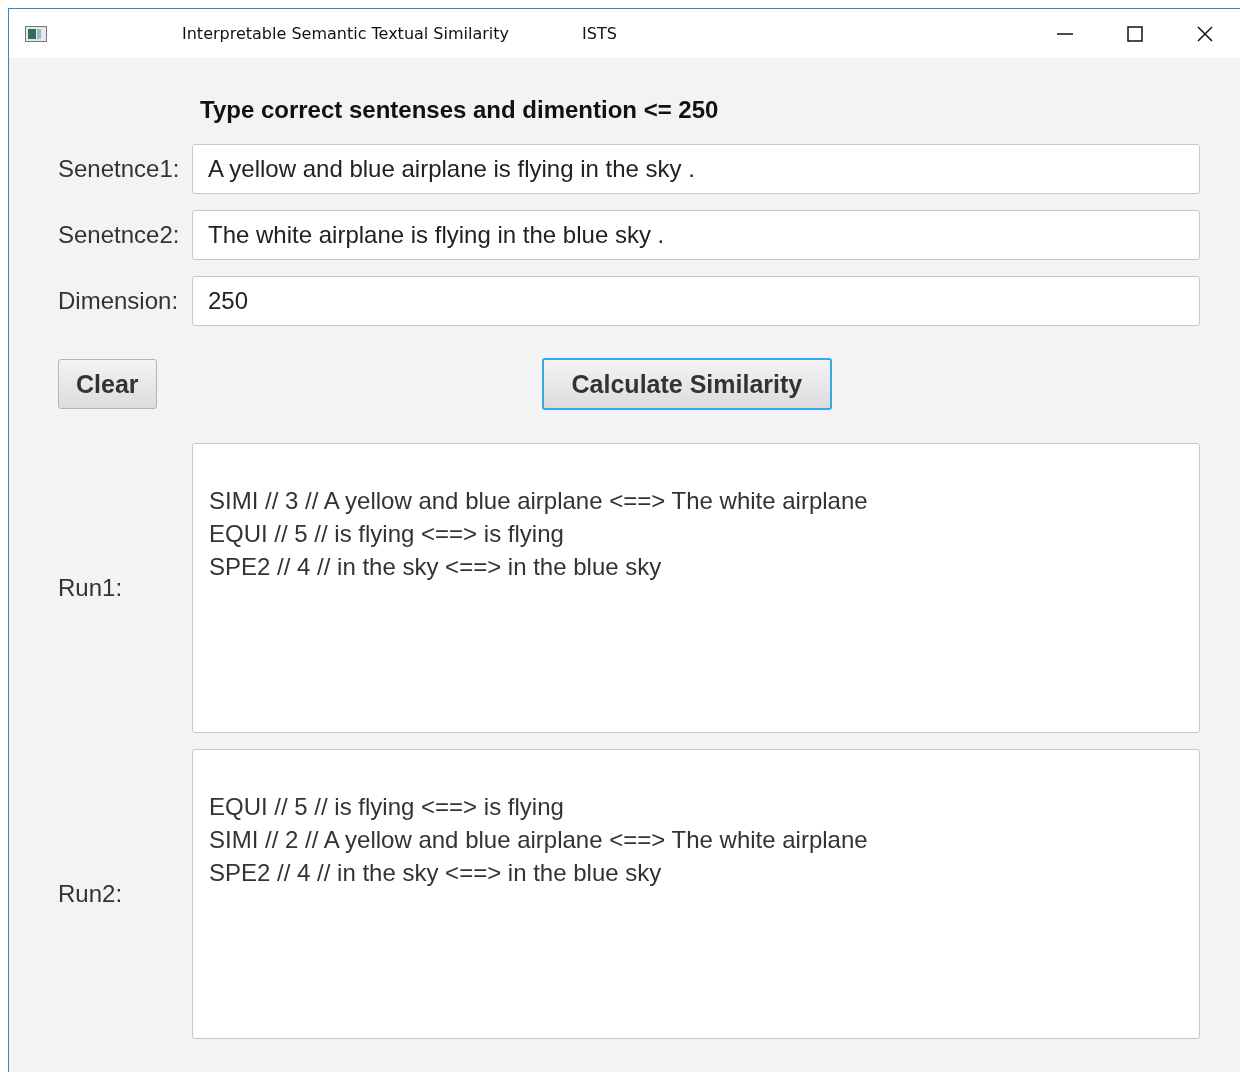 The height and width of the screenshot is (1072, 1240). What do you see at coordinates (119, 235) in the screenshot?
I see `field-label: Senetnce2:` at bounding box center [119, 235].